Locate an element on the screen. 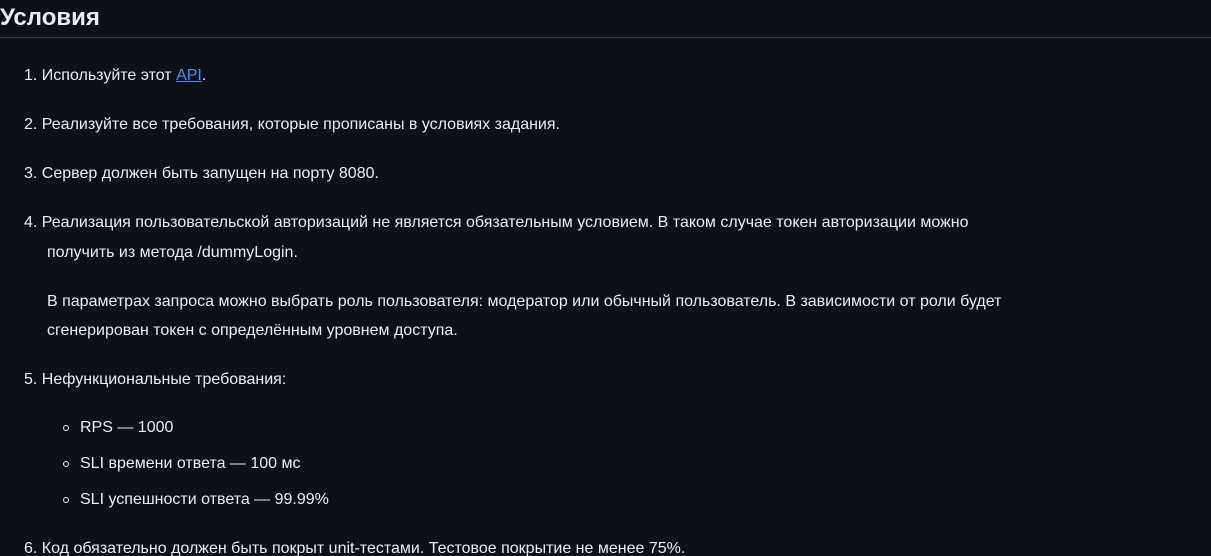  subitem-sli-success: SLI успешности ответа — 99.99% is located at coordinates (204, 499).